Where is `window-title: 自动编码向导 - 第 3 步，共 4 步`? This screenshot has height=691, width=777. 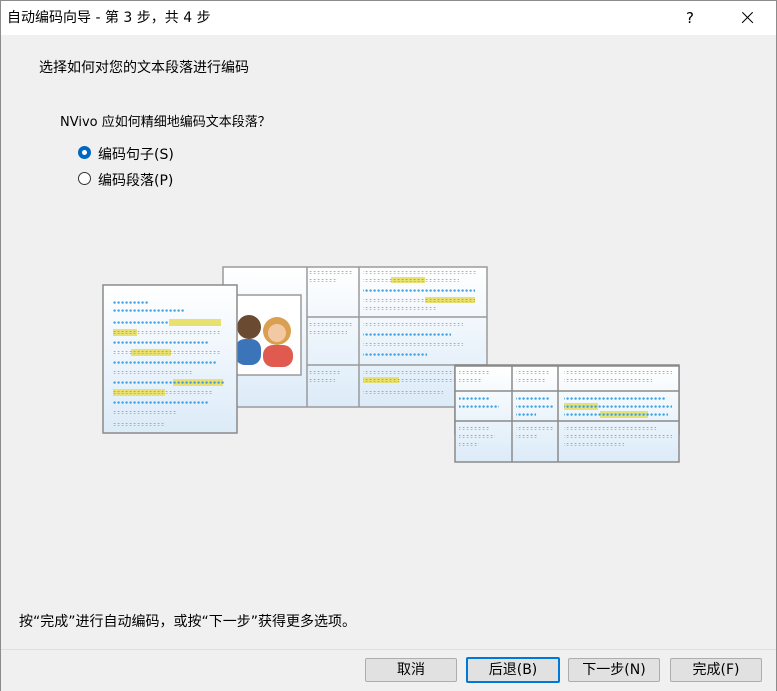 window-title: 自动编码向导 - 第 3 步，共 4 步 is located at coordinates (109, 18).